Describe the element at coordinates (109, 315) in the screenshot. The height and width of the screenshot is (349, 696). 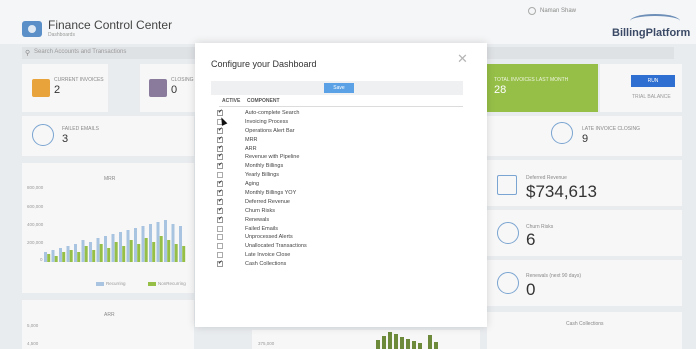
I see `arr-chart-title: ARR` at that location.